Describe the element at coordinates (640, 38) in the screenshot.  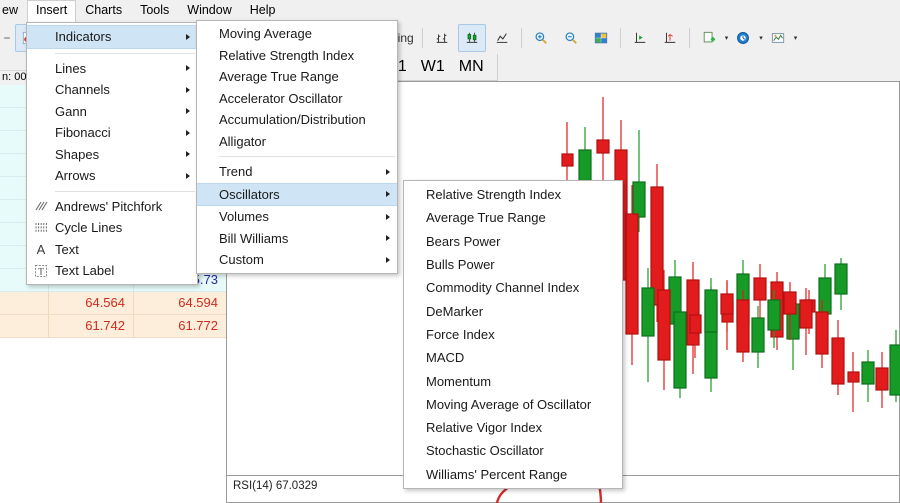
I see `shift-end-icon` at that location.